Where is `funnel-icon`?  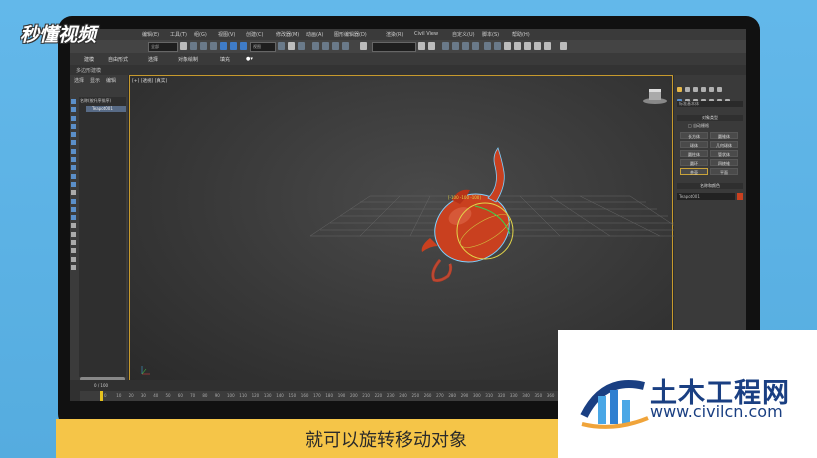 funnel-icon is located at coordinates (73, 259).